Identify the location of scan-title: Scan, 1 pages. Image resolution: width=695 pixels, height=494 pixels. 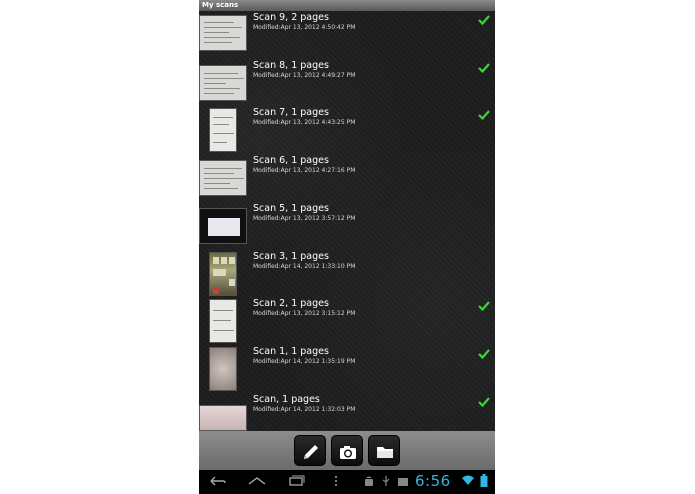
(286, 399).